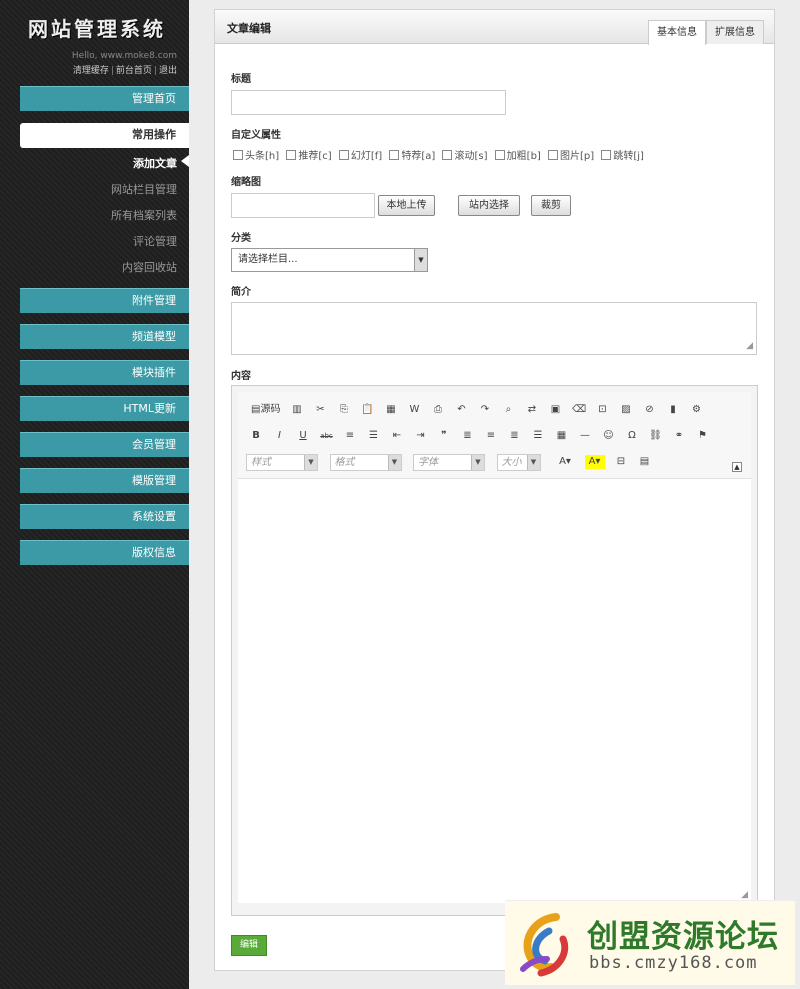 The height and width of the screenshot is (989, 800). Describe the element at coordinates (679, 436) in the screenshot. I see `unlink-icon: ⚭` at that location.